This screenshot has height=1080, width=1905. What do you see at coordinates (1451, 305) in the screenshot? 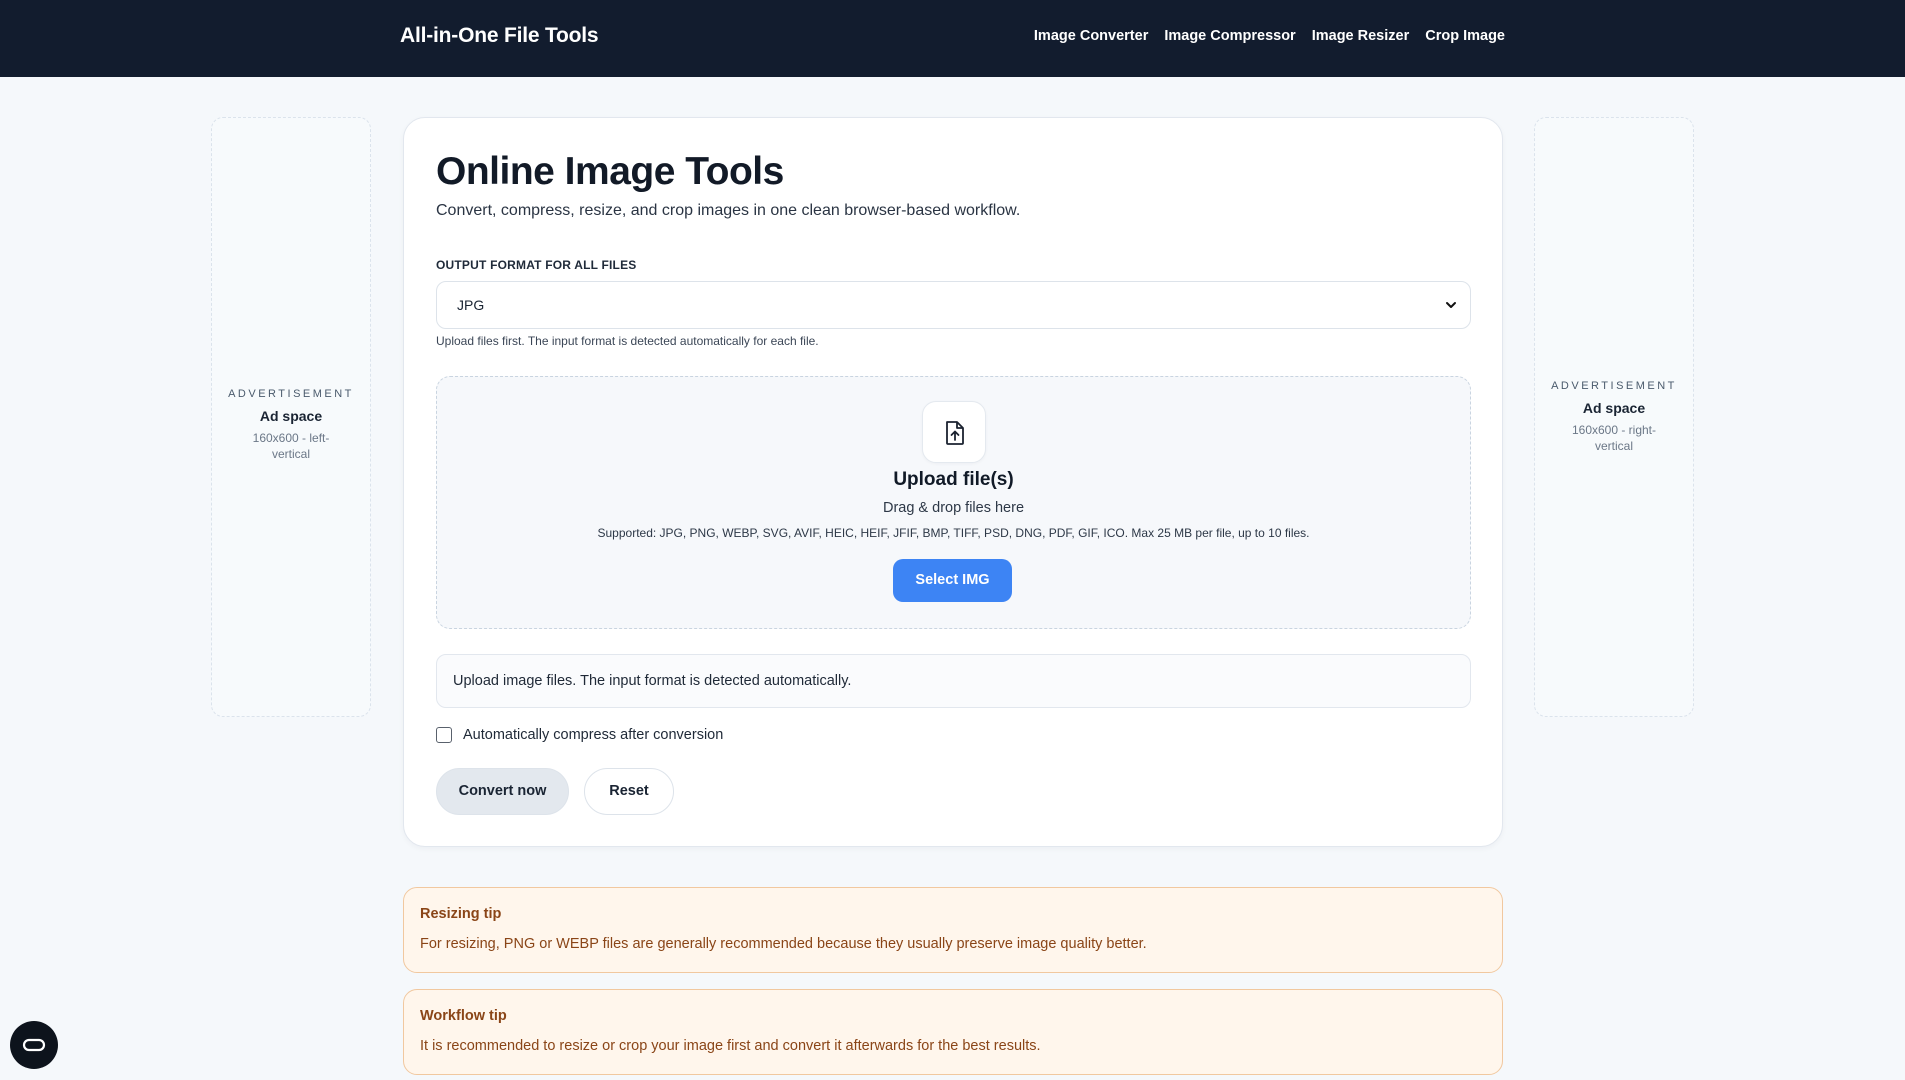
I see `chevron-down-icon` at bounding box center [1451, 305].